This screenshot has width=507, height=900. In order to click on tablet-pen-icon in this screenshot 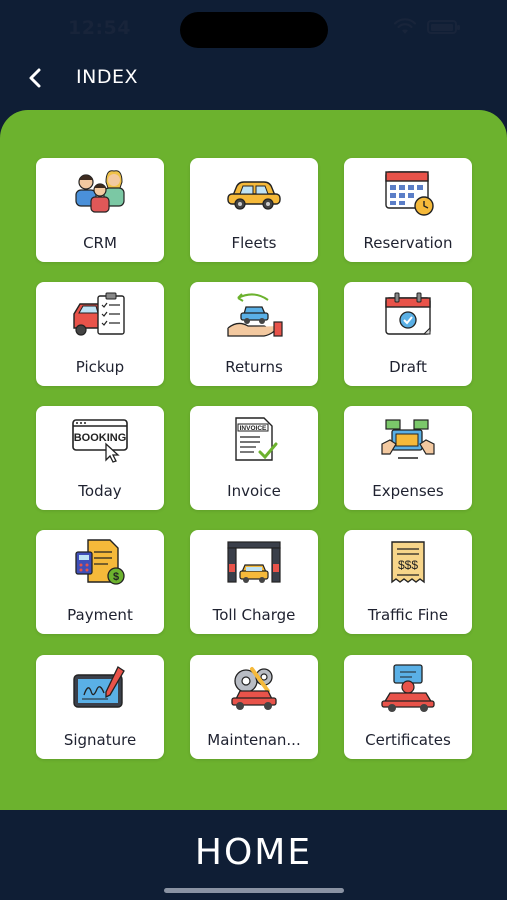, I will do `click(99, 687)`.